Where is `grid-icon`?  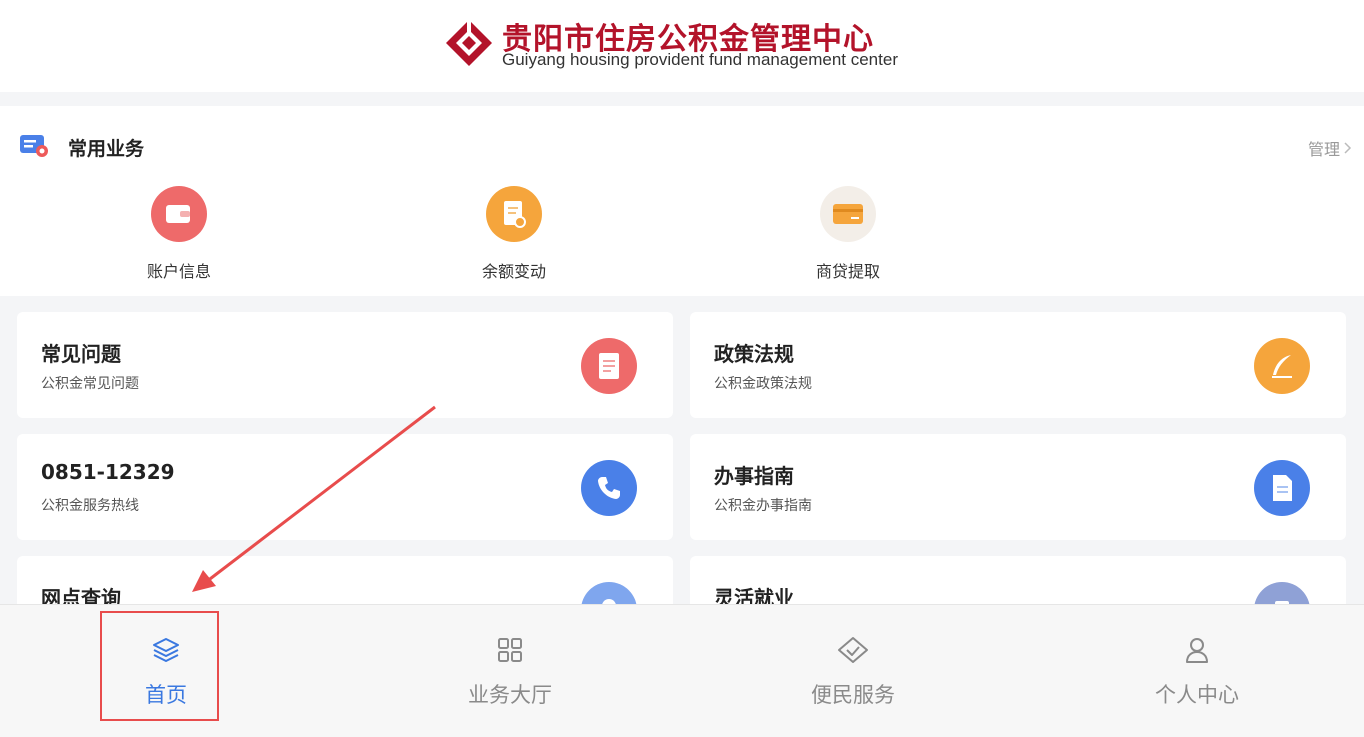
grid-icon is located at coordinates (510, 650).